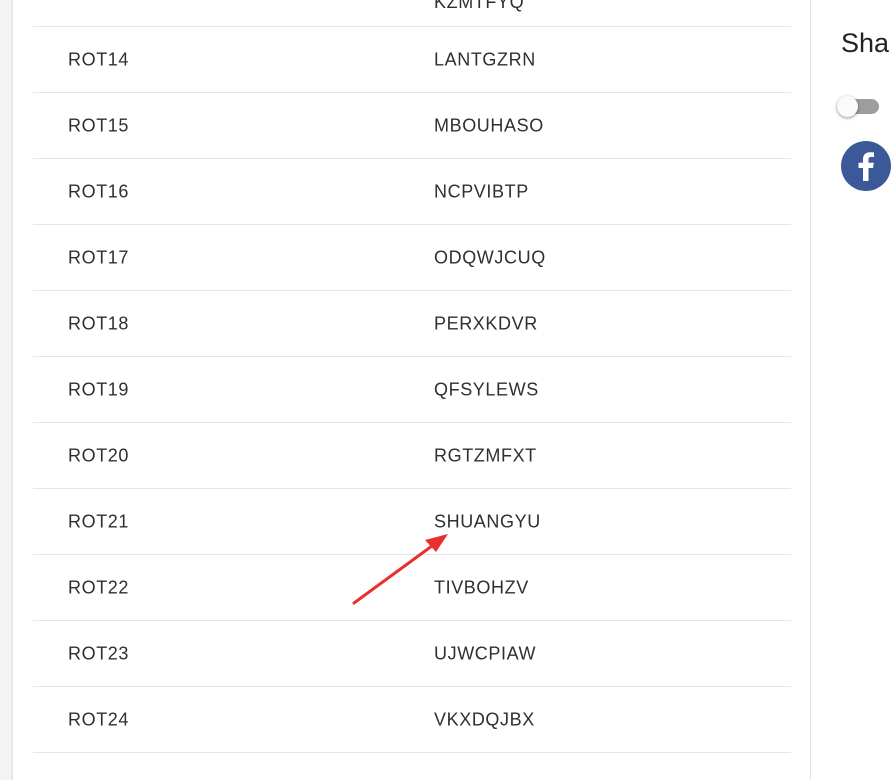  Describe the element at coordinates (486, 323) in the screenshot. I see `rot-value-cell: PERXKDVR` at that location.